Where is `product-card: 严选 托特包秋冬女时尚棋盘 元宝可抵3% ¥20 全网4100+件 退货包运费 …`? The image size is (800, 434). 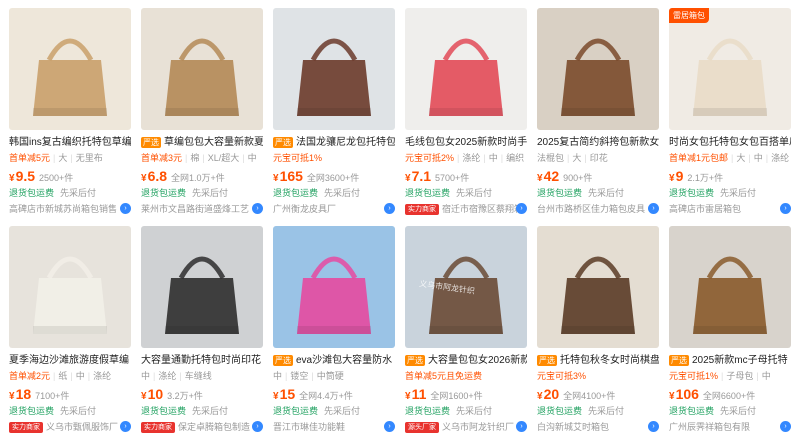 product-card: 严选 托特包秋冬女时尚棋盘 元宝可抵3% ¥20 全网4100+件 退货包运费 … is located at coordinates (598, 329).